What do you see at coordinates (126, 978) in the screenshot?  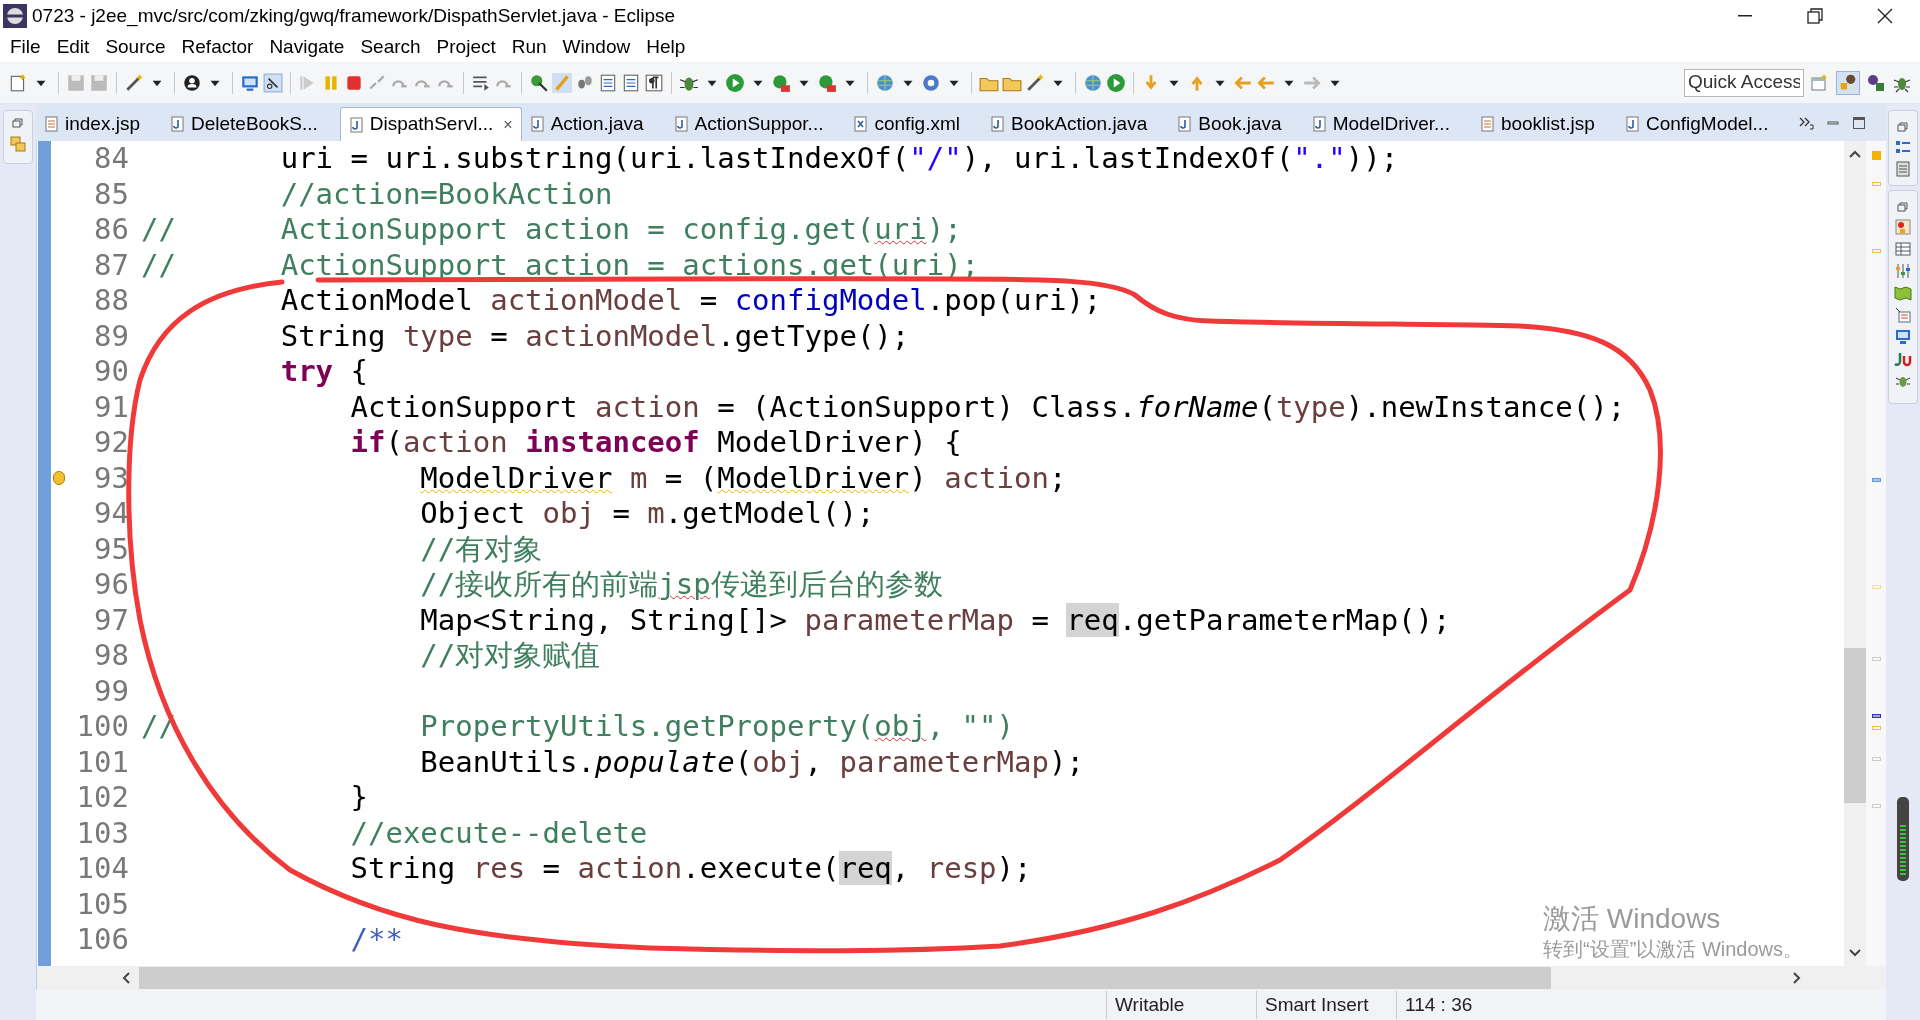 I see `scroll-left-icon` at bounding box center [126, 978].